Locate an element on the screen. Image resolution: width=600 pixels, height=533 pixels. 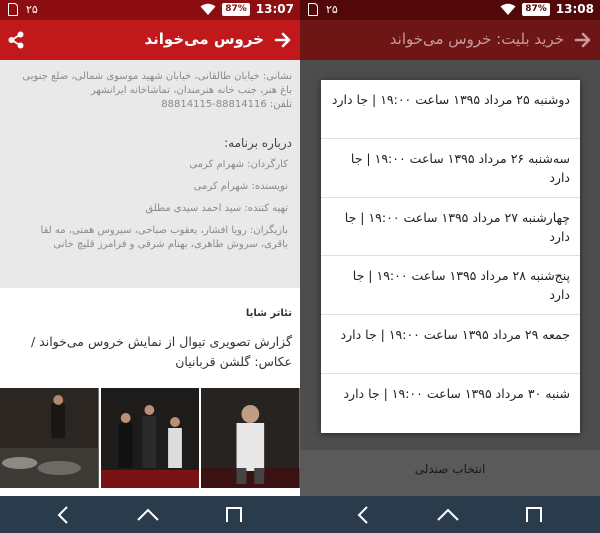
select-seat-button: انتخاب صندلی is located at coordinates (450, 469).